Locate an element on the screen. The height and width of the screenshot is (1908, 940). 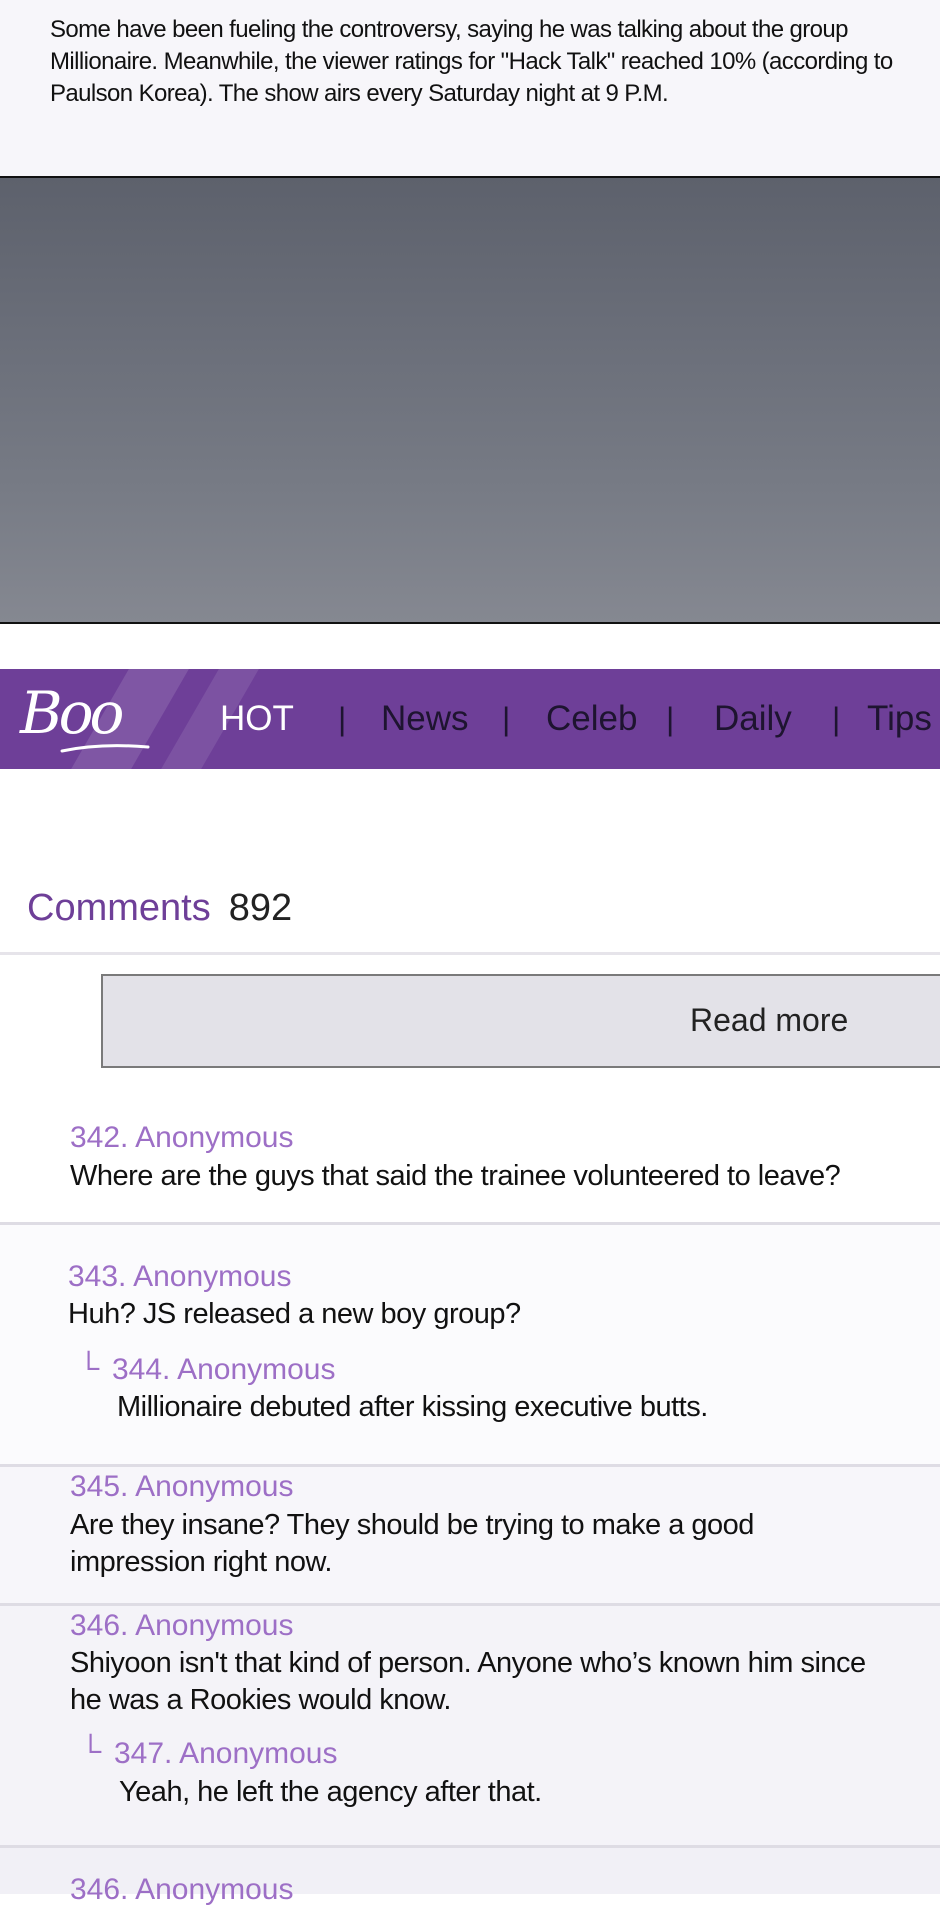
nav-item-tips: Tips is located at coordinates (899, 719).